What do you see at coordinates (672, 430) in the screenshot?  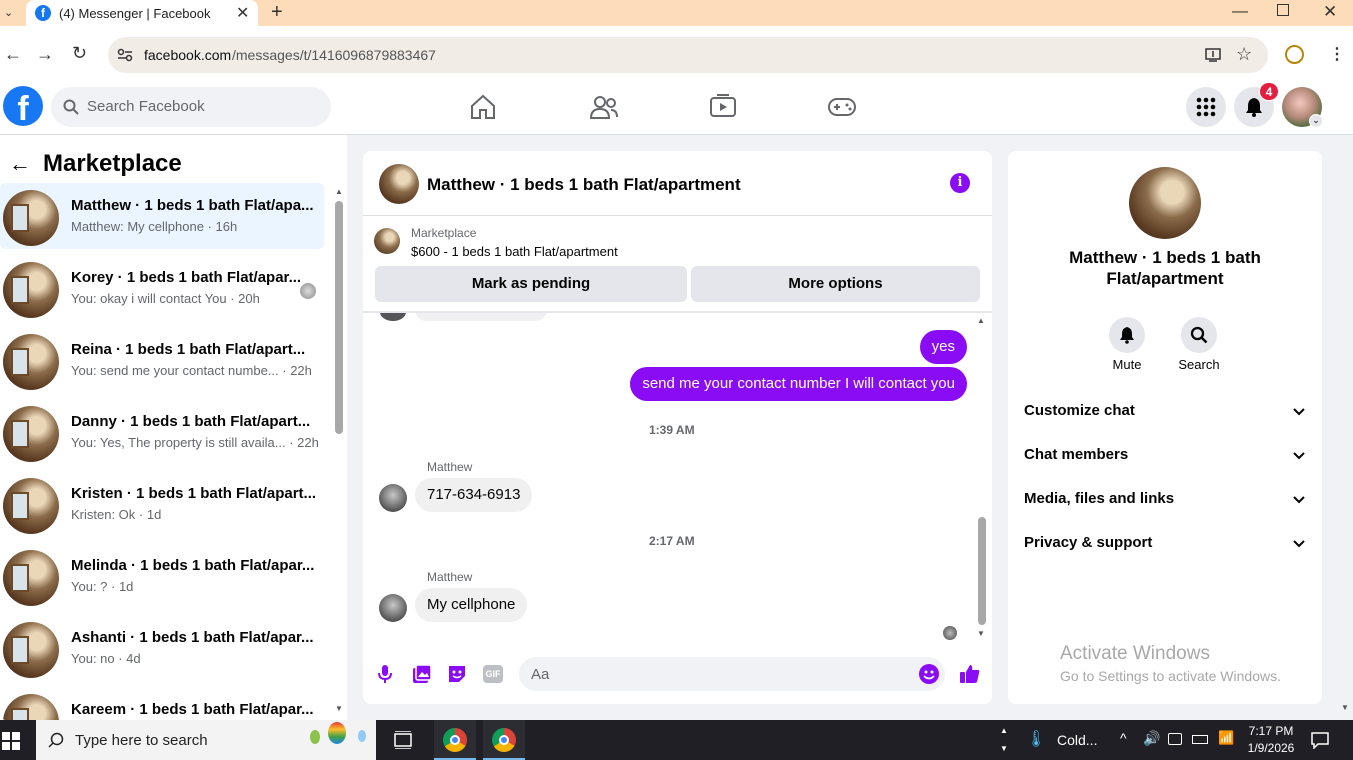 I see `timestamp: 1:39 AM` at bounding box center [672, 430].